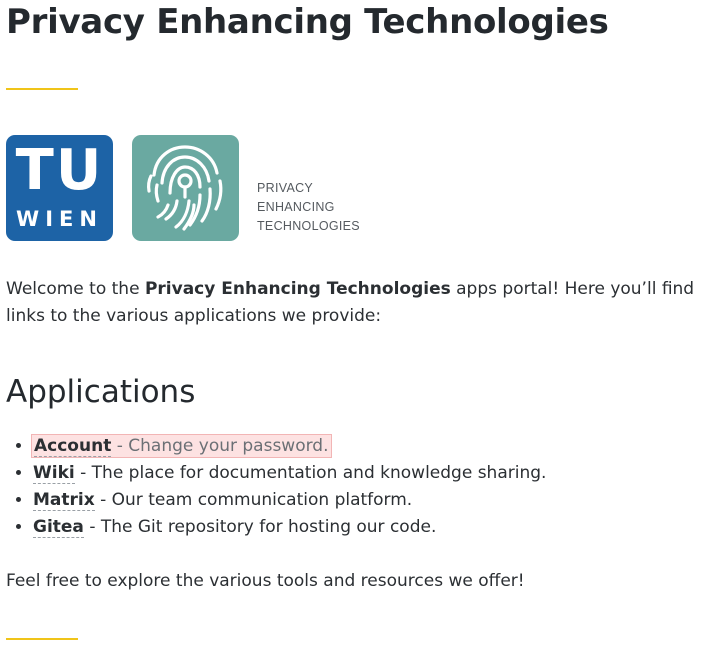 Image resolution: width=708 pixels, height=652 pixels. What do you see at coordinates (101, 392) in the screenshot?
I see `applications-heading: Applications` at bounding box center [101, 392].